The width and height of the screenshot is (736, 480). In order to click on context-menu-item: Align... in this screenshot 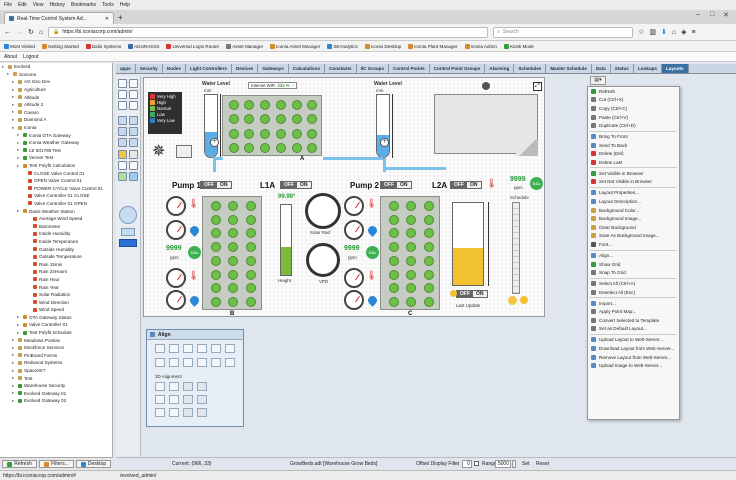, I will do `click(633, 255)`.